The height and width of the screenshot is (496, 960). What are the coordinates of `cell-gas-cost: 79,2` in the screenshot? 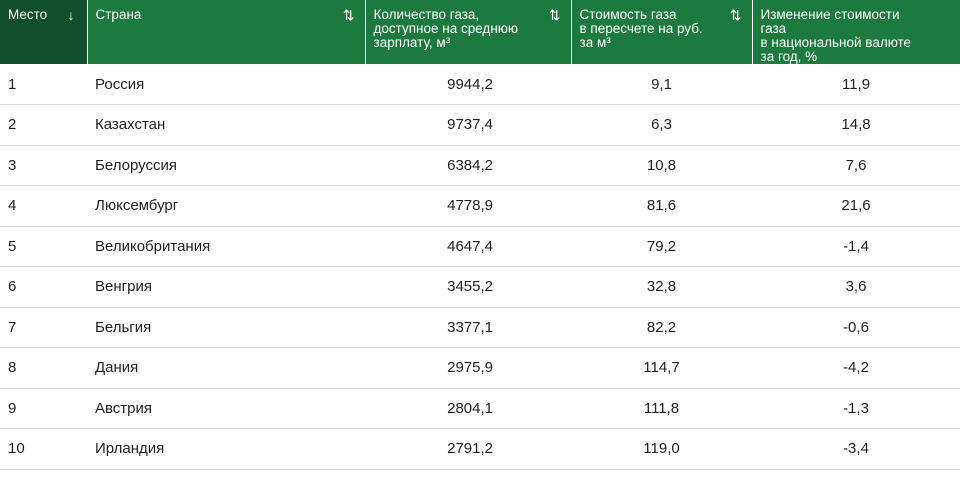 It's located at (661, 246).